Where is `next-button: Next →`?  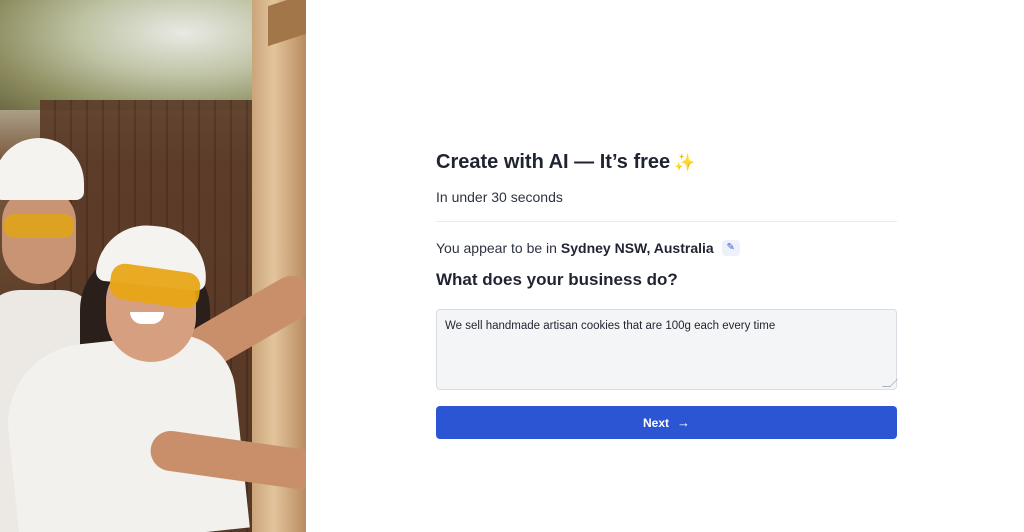 next-button: Next → is located at coordinates (666, 422).